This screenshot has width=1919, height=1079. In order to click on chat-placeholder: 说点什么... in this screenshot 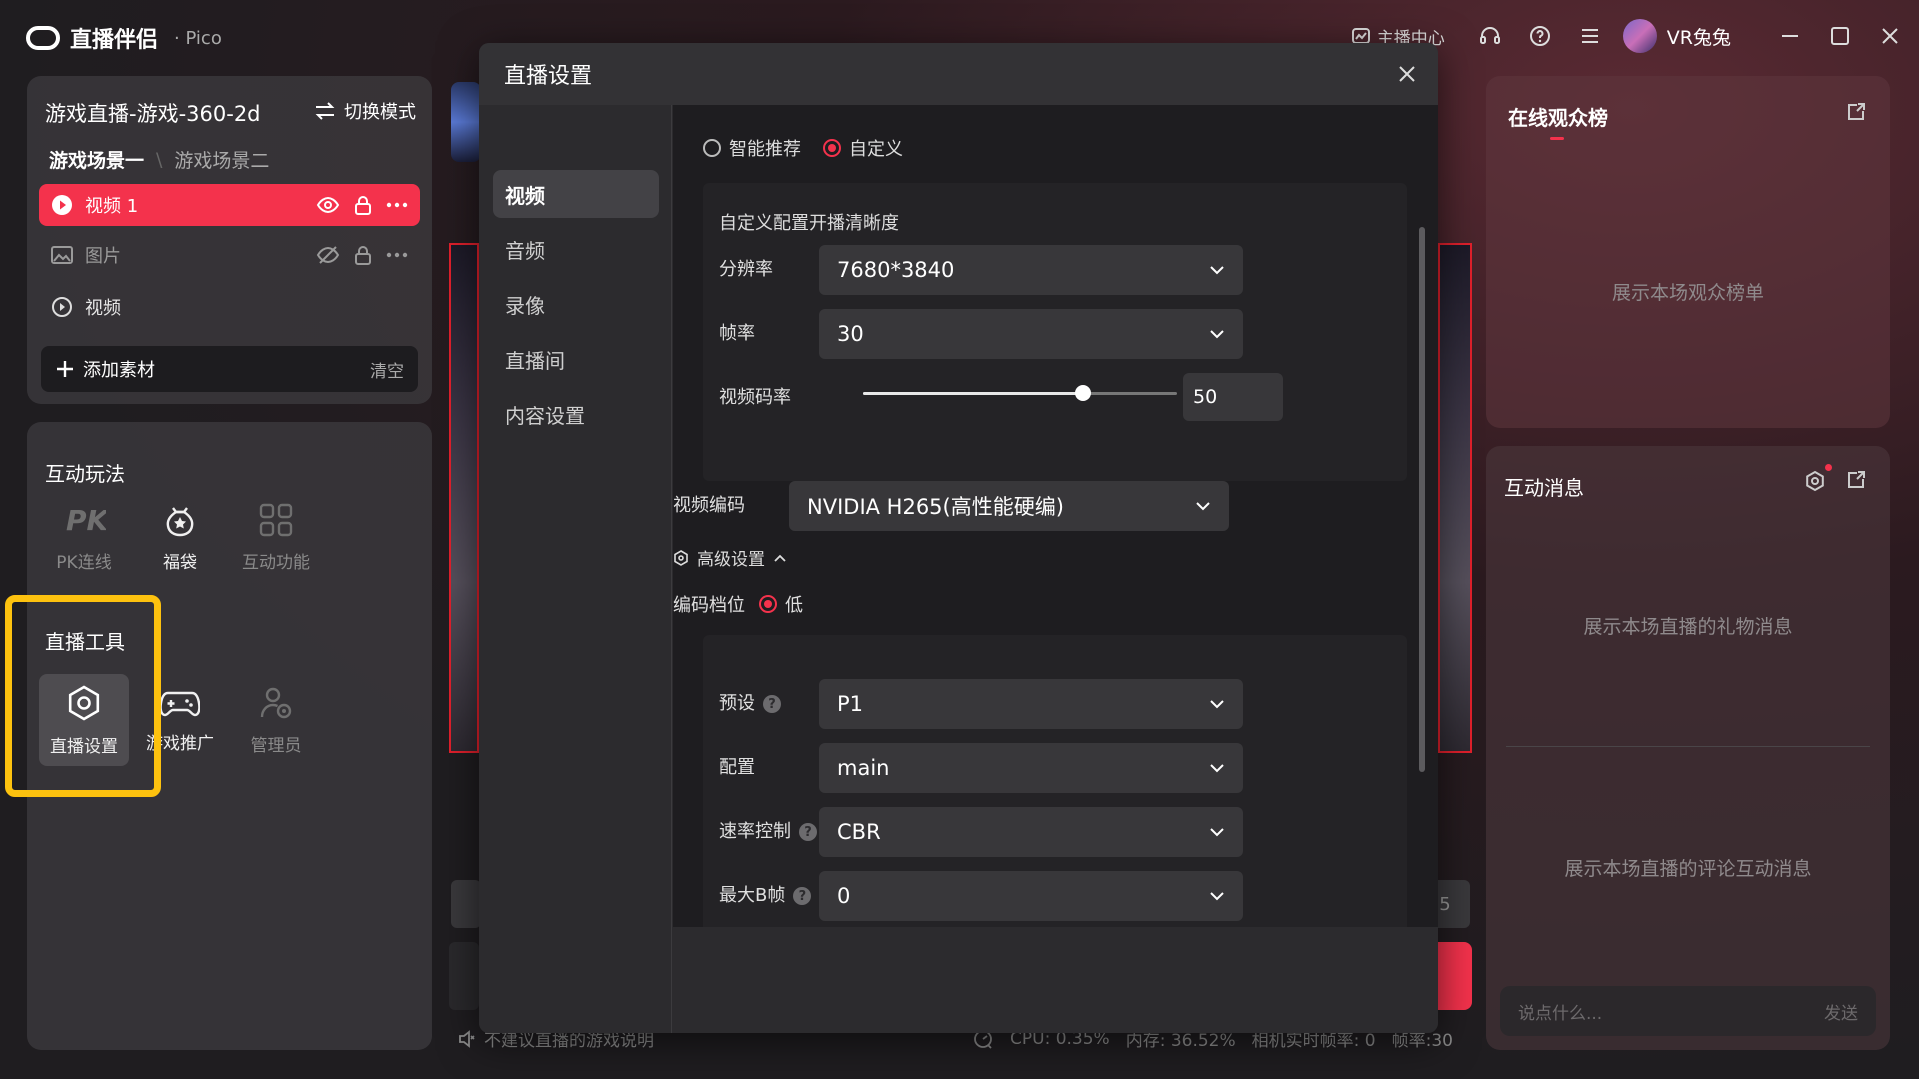, I will do `click(1560, 1013)`.